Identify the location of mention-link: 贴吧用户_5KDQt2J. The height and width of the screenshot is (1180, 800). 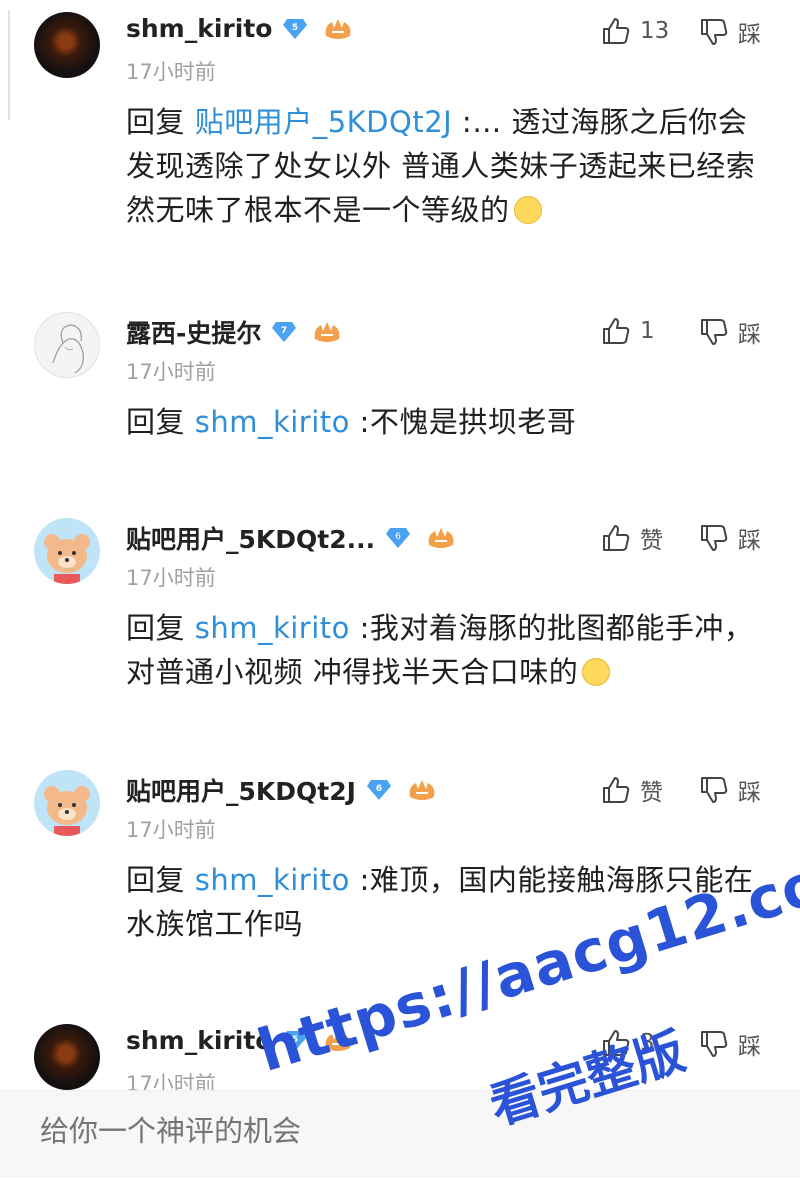
(324, 122).